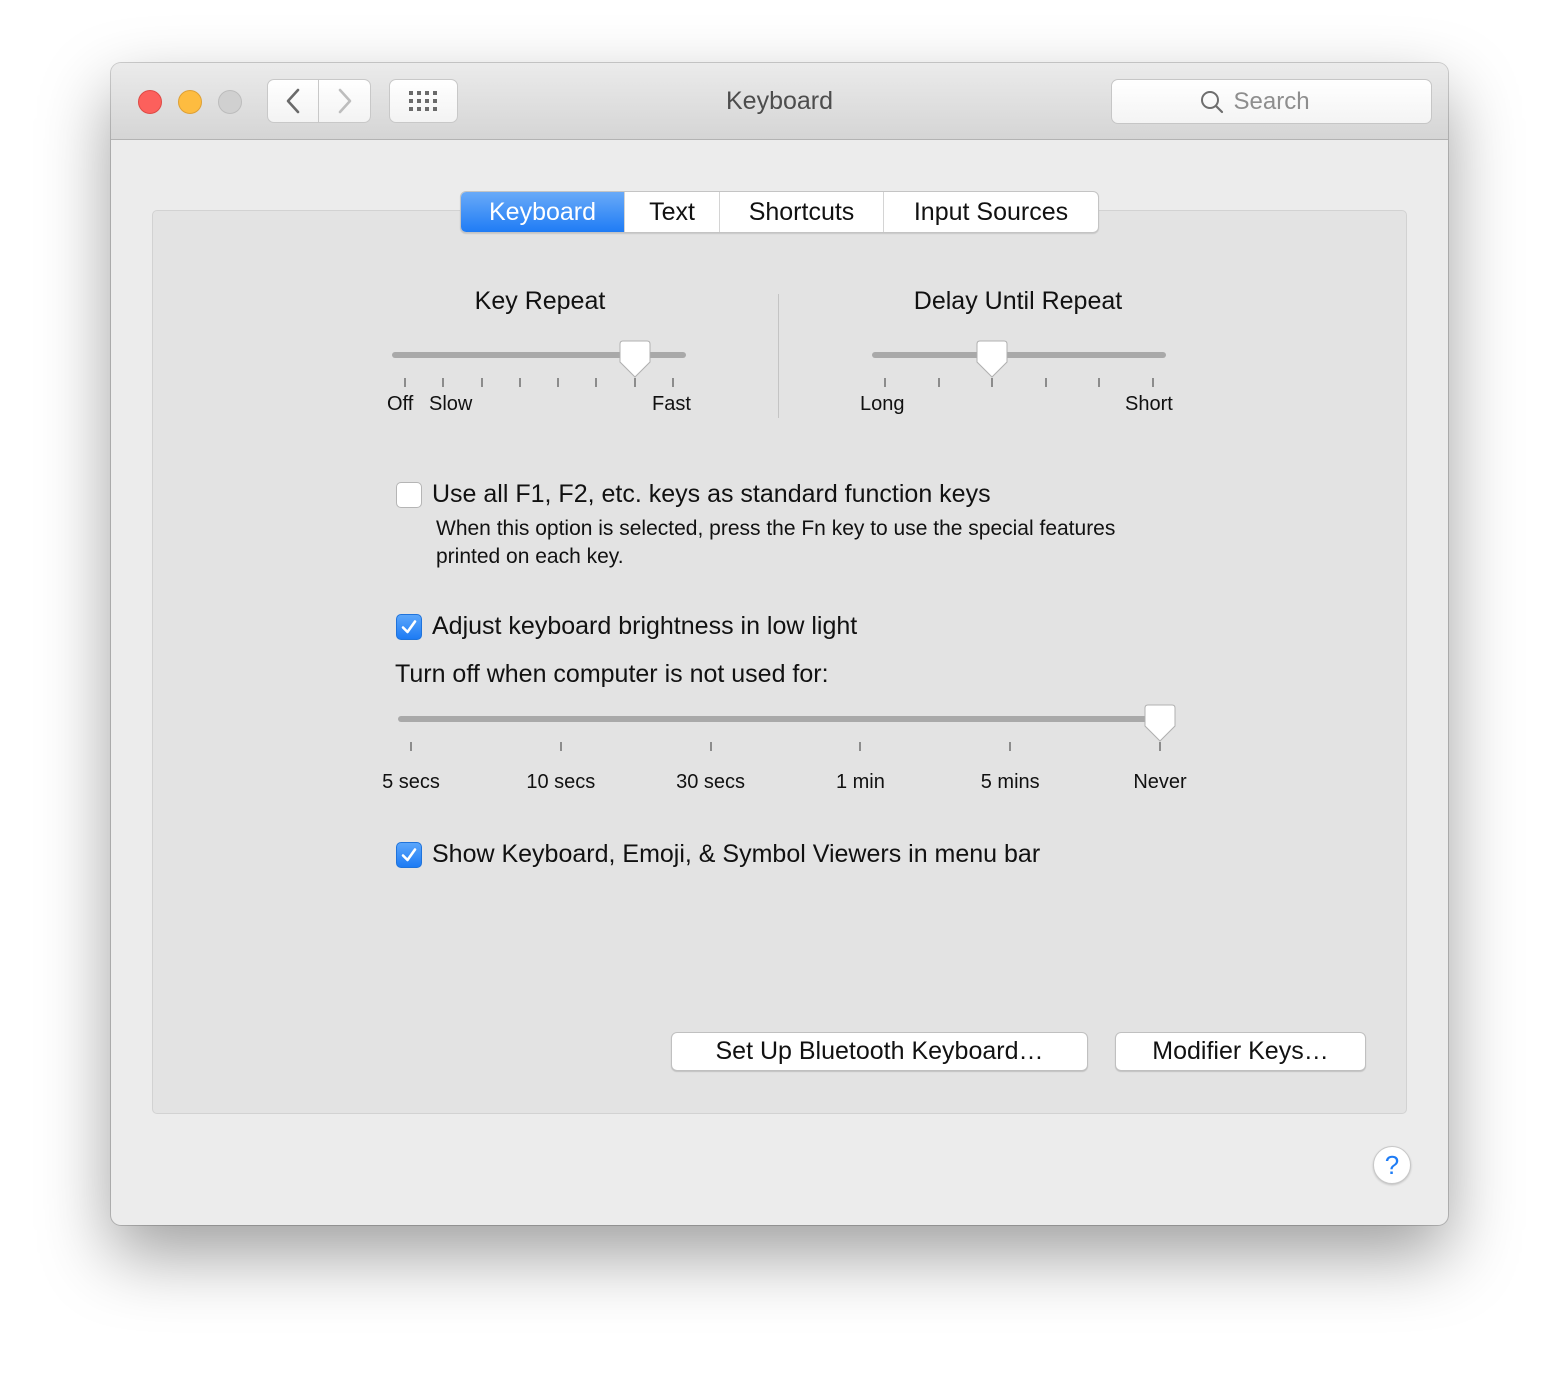 The width and height of the screenshot is (1560, 1386). I want to click on tab-keyboard: Keyboard, so click(543, 212).